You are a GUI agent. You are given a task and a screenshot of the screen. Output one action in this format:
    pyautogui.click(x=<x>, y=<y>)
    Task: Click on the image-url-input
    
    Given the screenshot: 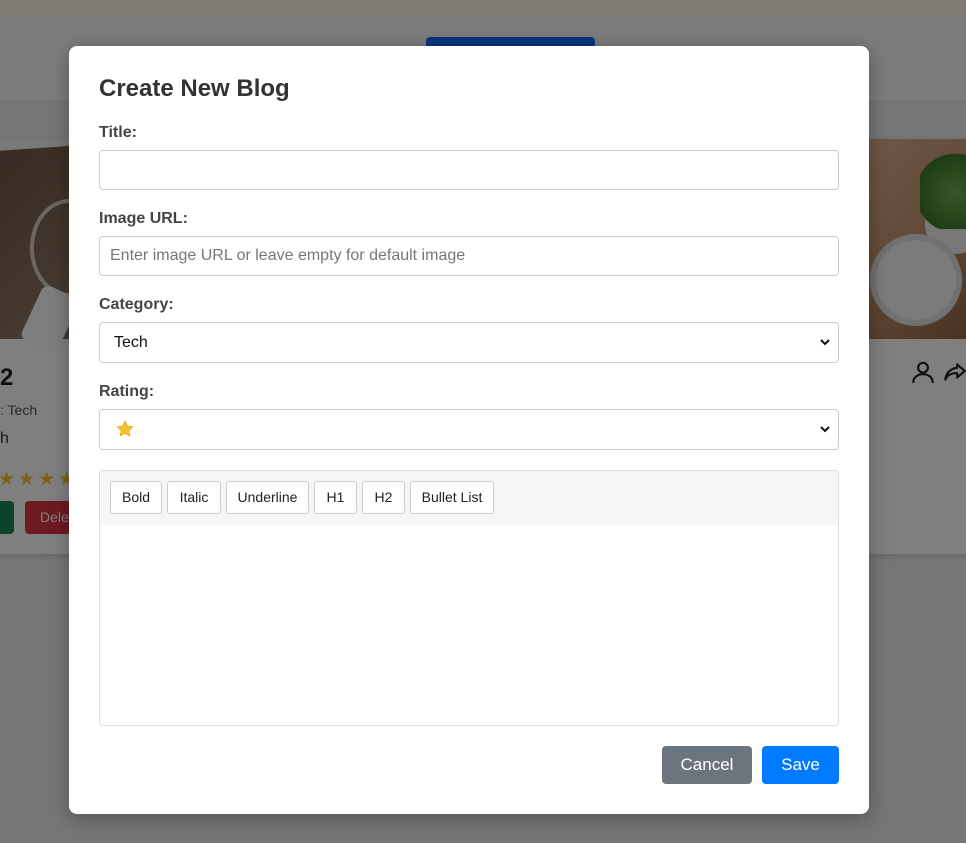 What is the action you would take?
    pyautogui.click(x=469, y=256)
    